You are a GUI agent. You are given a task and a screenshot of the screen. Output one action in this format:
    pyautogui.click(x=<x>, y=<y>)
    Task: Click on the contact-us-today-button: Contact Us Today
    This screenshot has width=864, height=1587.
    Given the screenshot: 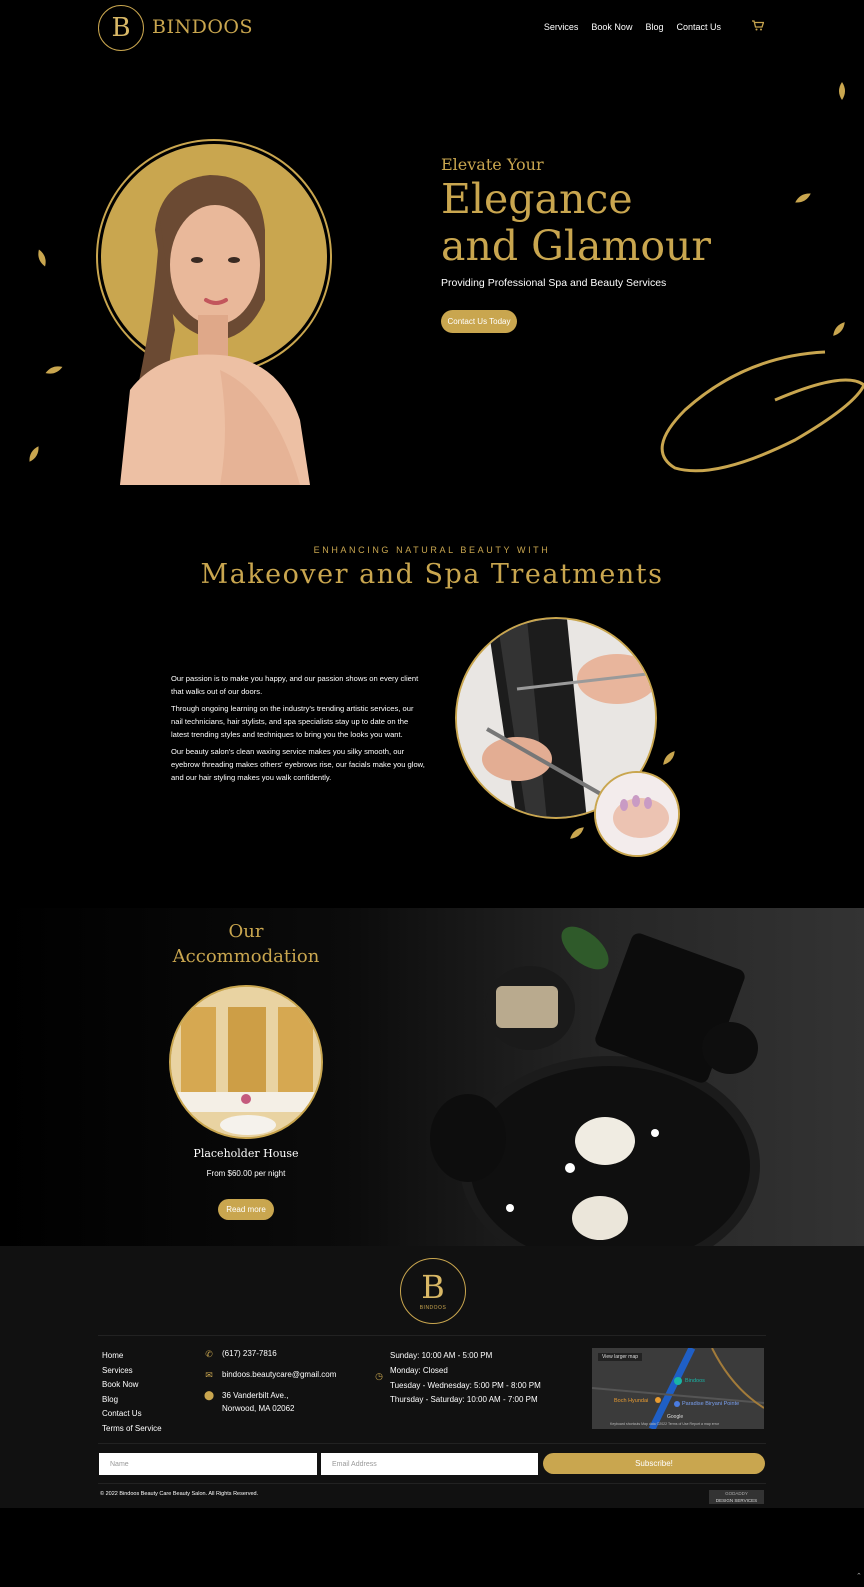 What is the action you would take?
    pyautogui.click(x=479, y=321)
    